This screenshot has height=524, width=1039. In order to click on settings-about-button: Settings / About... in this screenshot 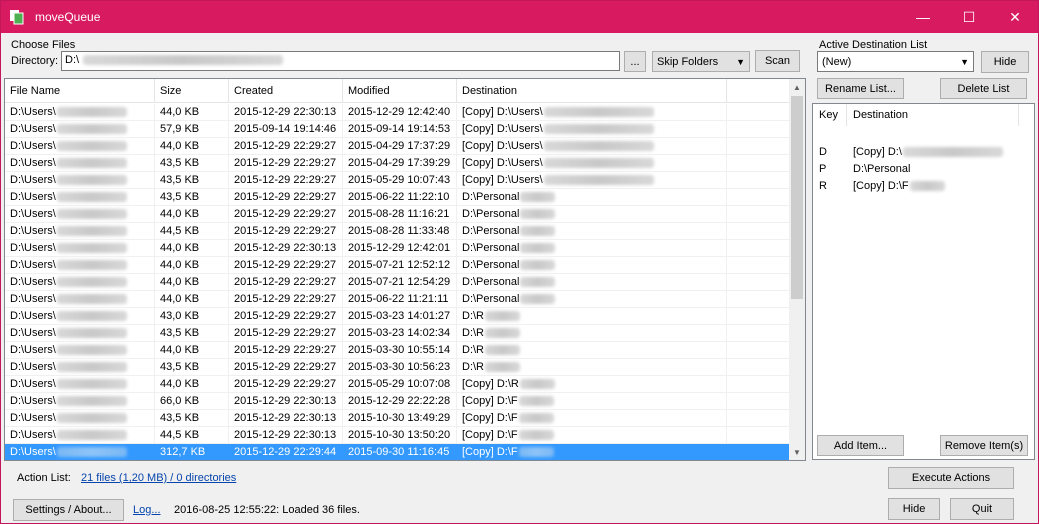, I will do `click(68, 510)`.